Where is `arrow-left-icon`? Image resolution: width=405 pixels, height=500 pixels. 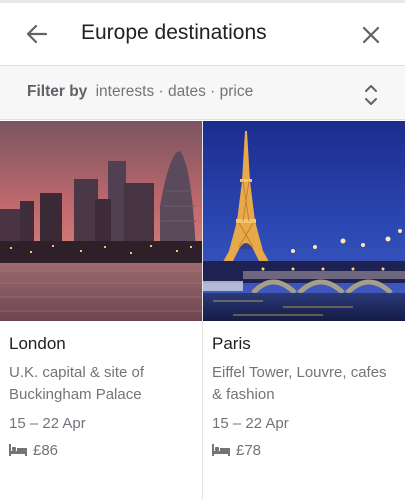 arrow-left-icon is located at coordinates (37, 34).